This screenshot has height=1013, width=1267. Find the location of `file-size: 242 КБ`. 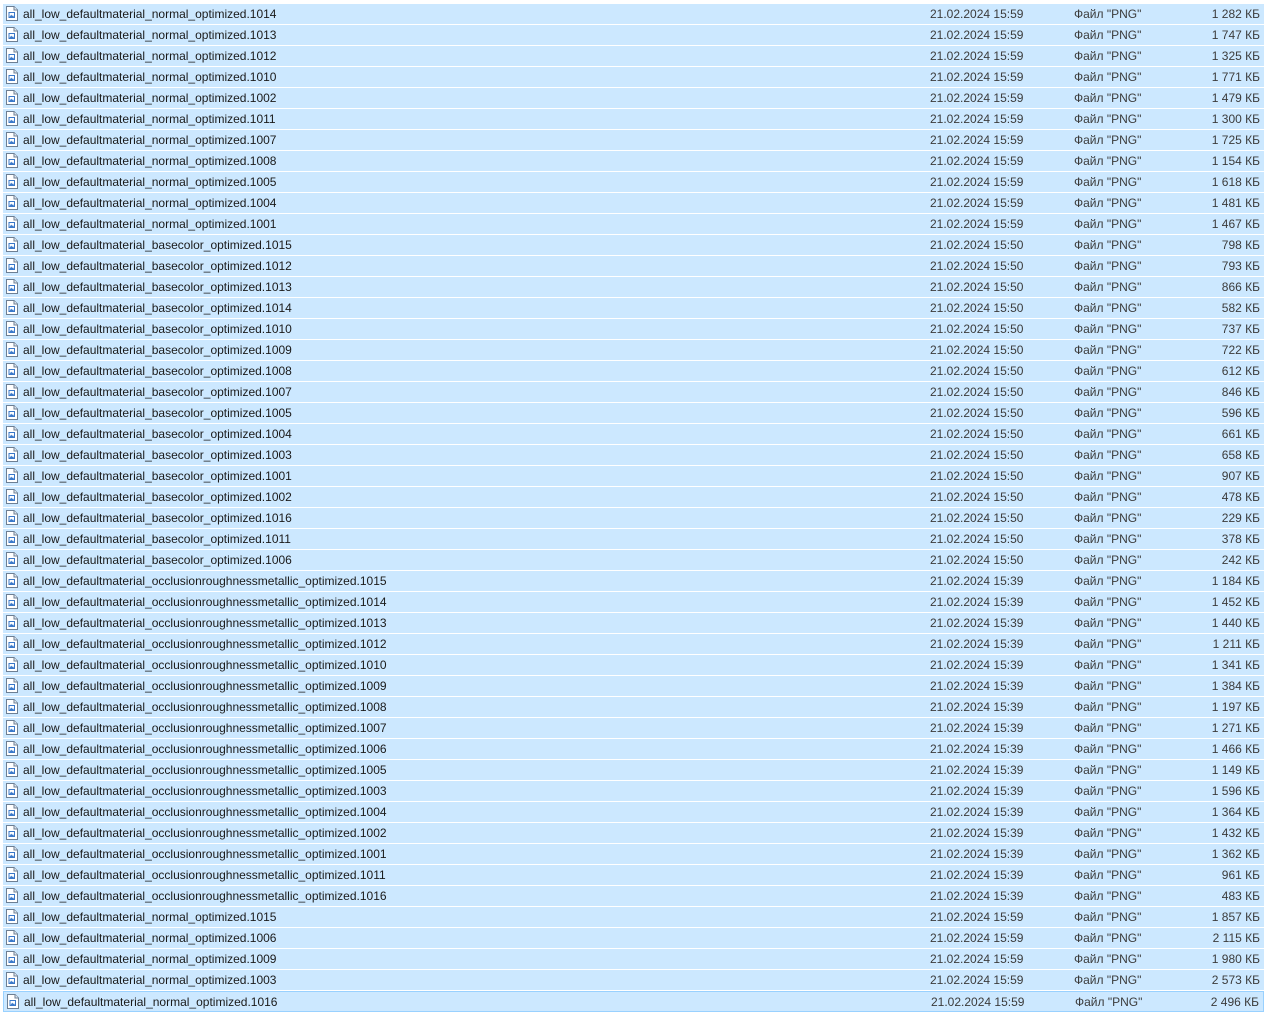

file-size: 242 КБ is located at coordinates (1240, 560).